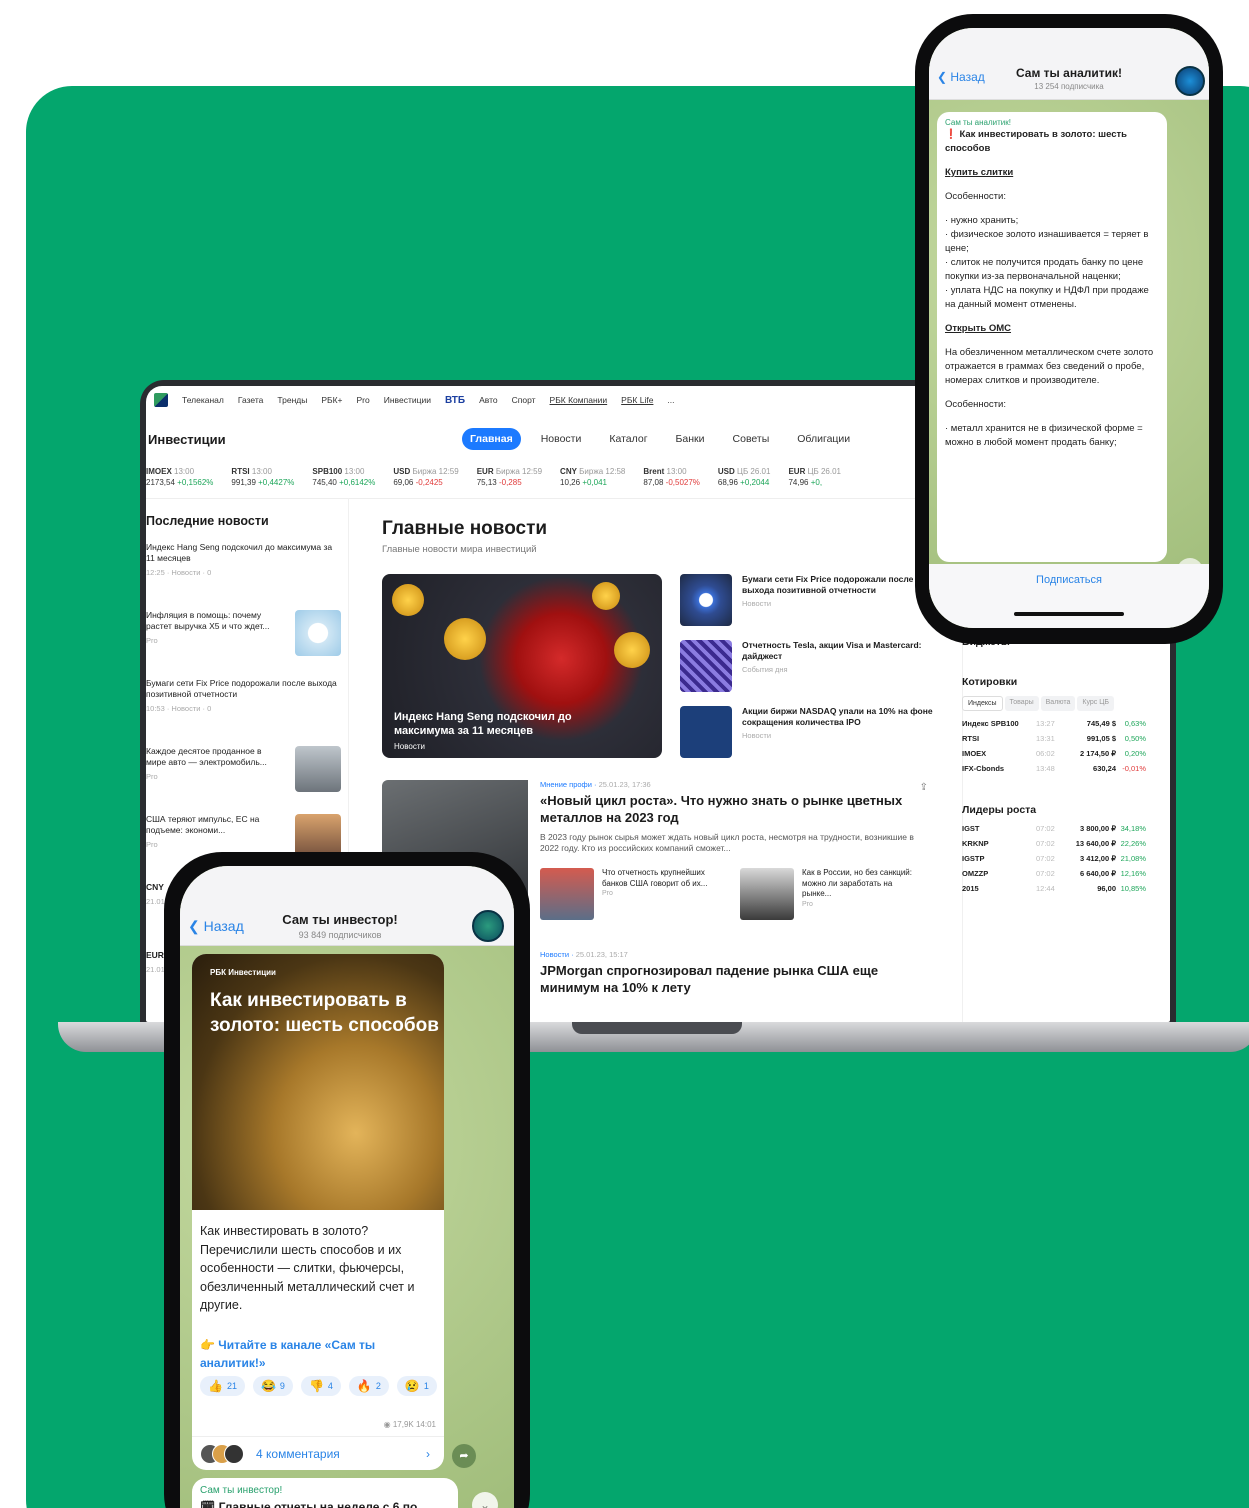 This screenshot has height=1508, width=1249. Describe the element at coordinates (1066, 769) in the screenshot. I see `table-row: IFX-Cbonds 13:48 630,24 -0,01%` at that location.